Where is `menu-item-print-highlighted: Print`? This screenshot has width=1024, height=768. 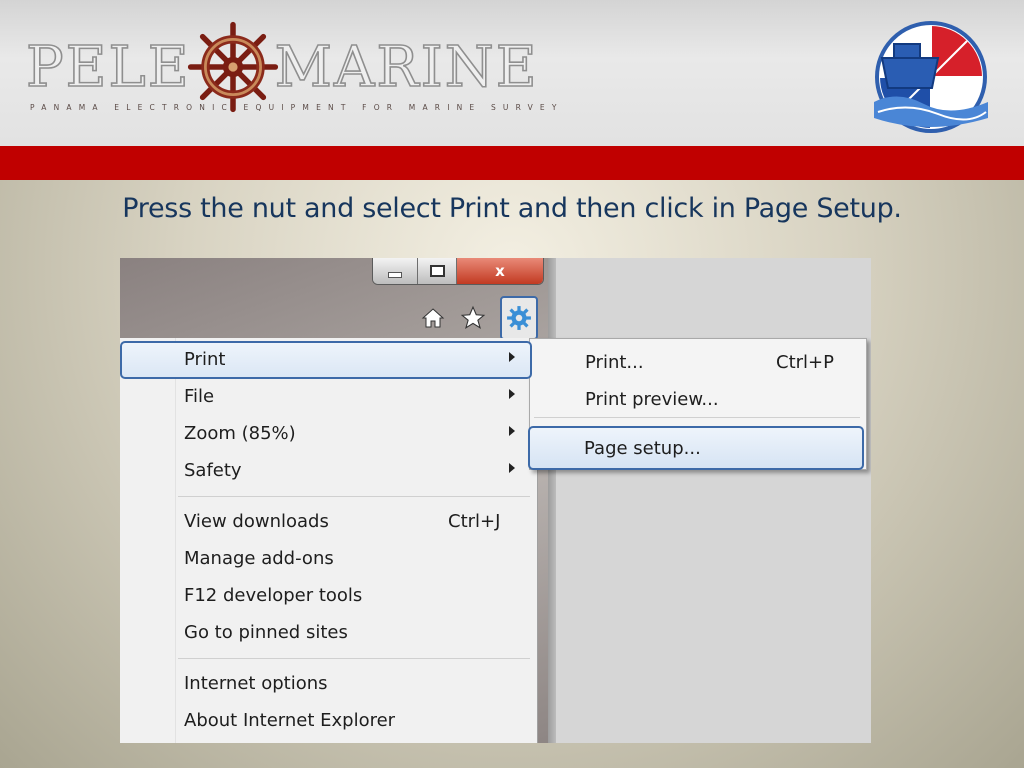
menu-item-print-highlighted: Print is located at coordinates (325, 359).